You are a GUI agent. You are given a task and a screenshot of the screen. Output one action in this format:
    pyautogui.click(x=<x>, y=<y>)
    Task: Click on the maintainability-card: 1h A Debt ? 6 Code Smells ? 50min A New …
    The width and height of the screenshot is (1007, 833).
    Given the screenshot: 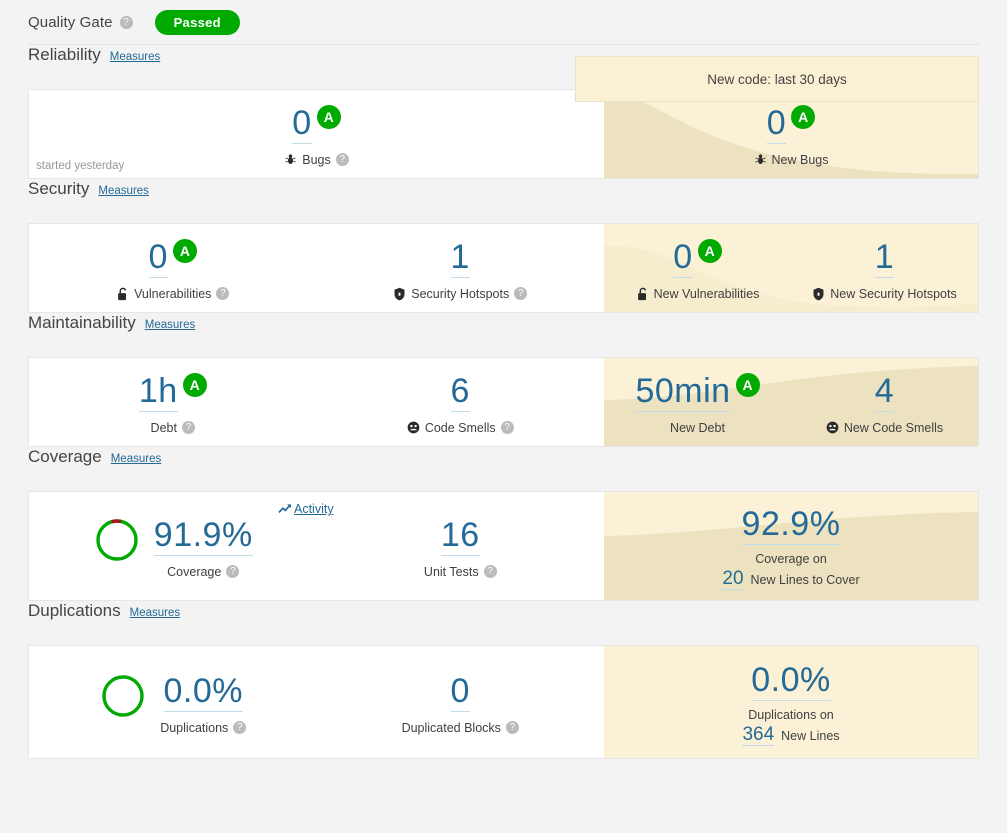 What is the action you would take?
    pyautogui.click(x=503, y=402)
    